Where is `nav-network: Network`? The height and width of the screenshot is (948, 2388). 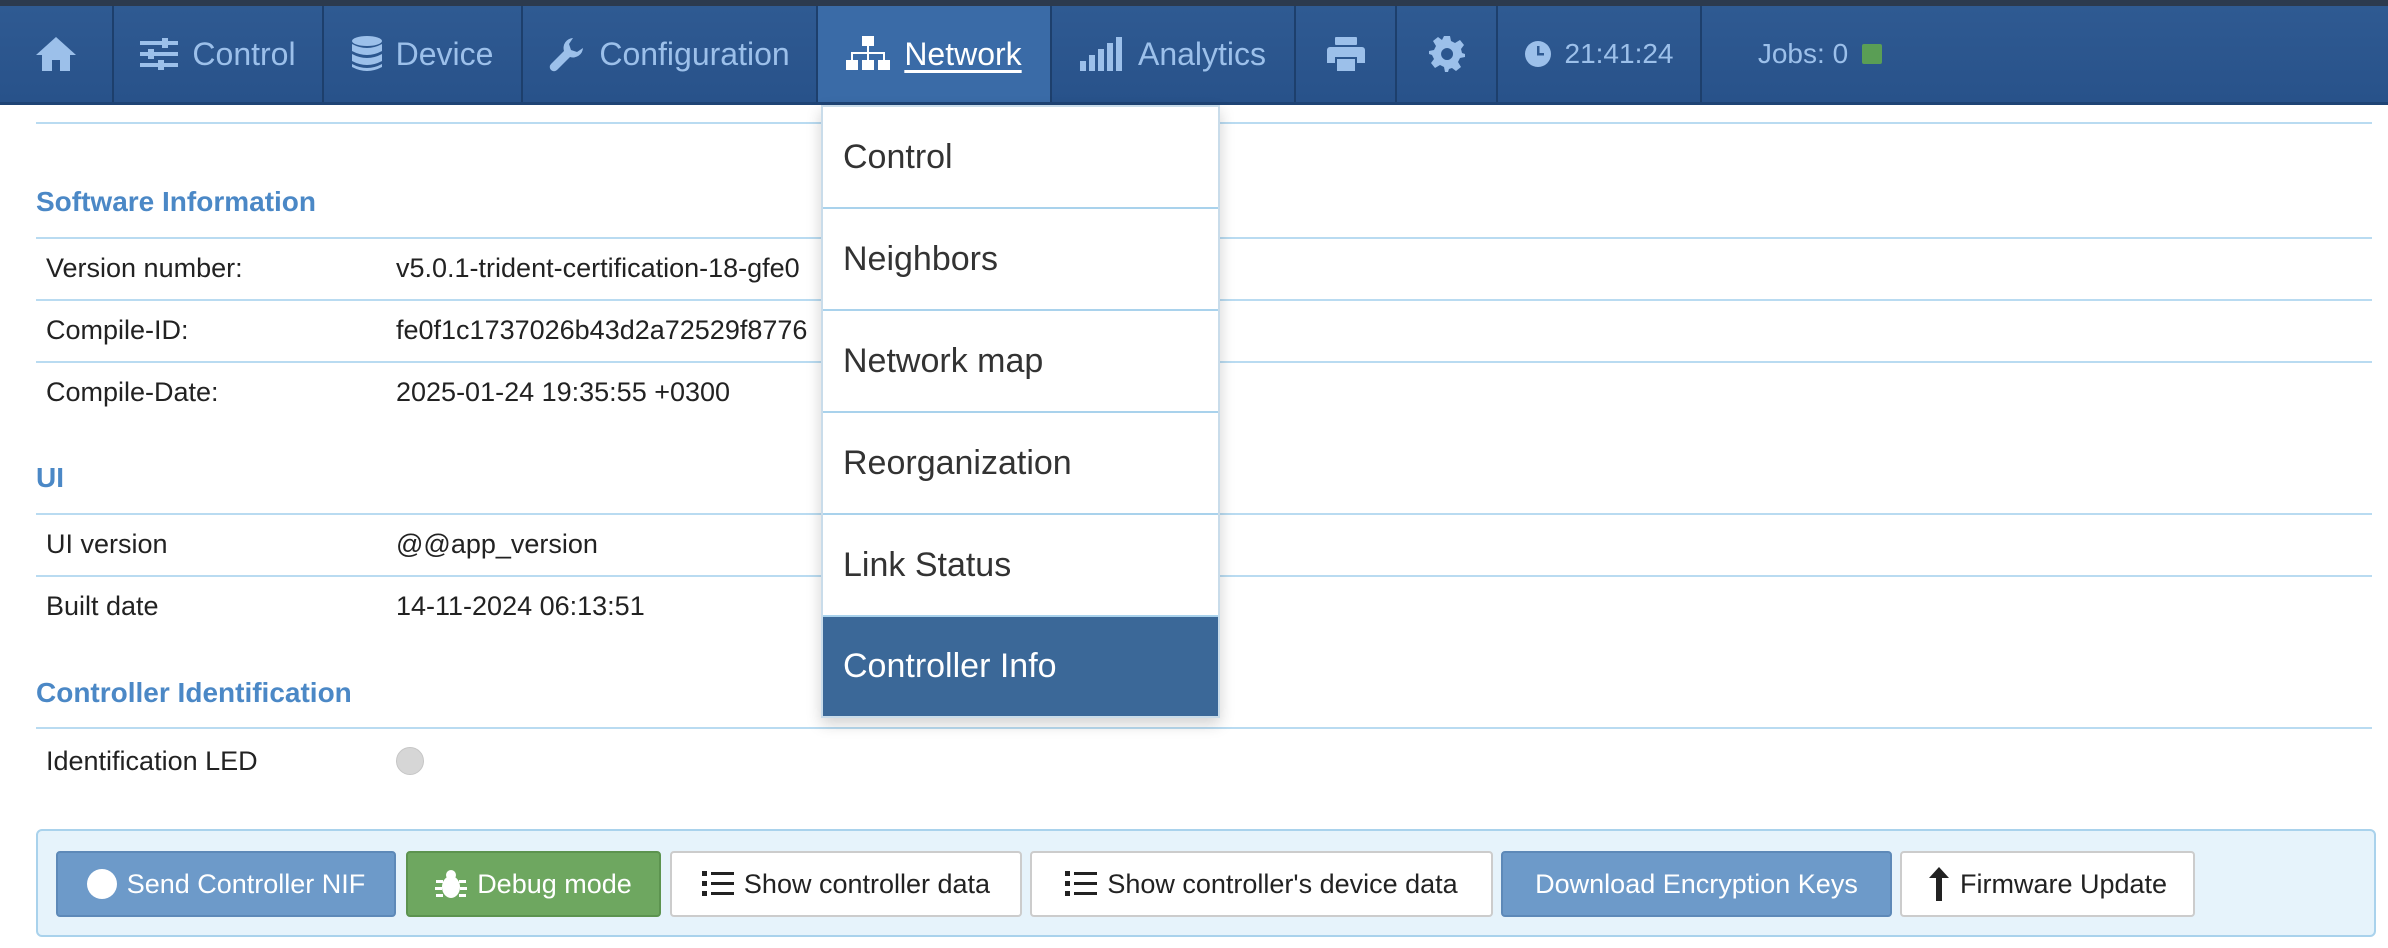 nav-network: Network is located at coordinates (935, 54).